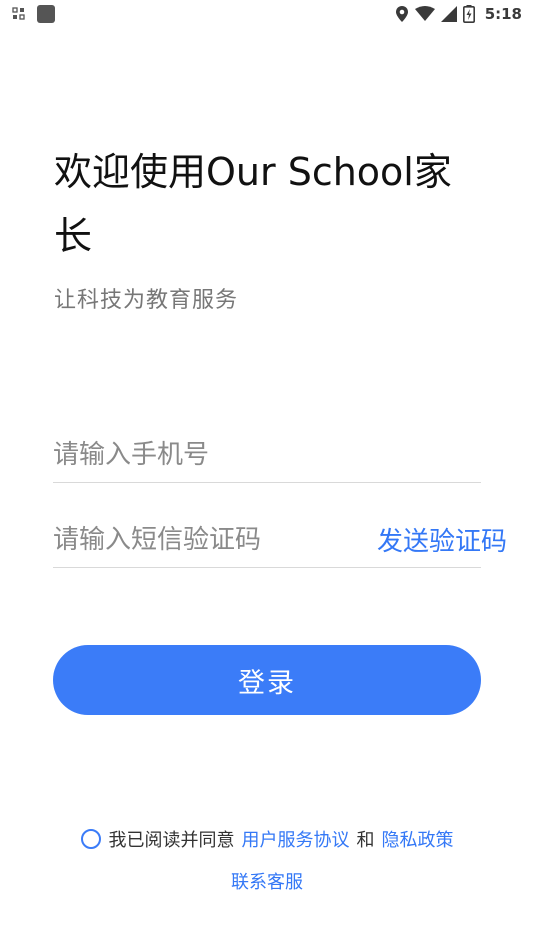 The width and height of the screenshot is (534, 950). I want to click on phone-field-row, so click(267, 454).